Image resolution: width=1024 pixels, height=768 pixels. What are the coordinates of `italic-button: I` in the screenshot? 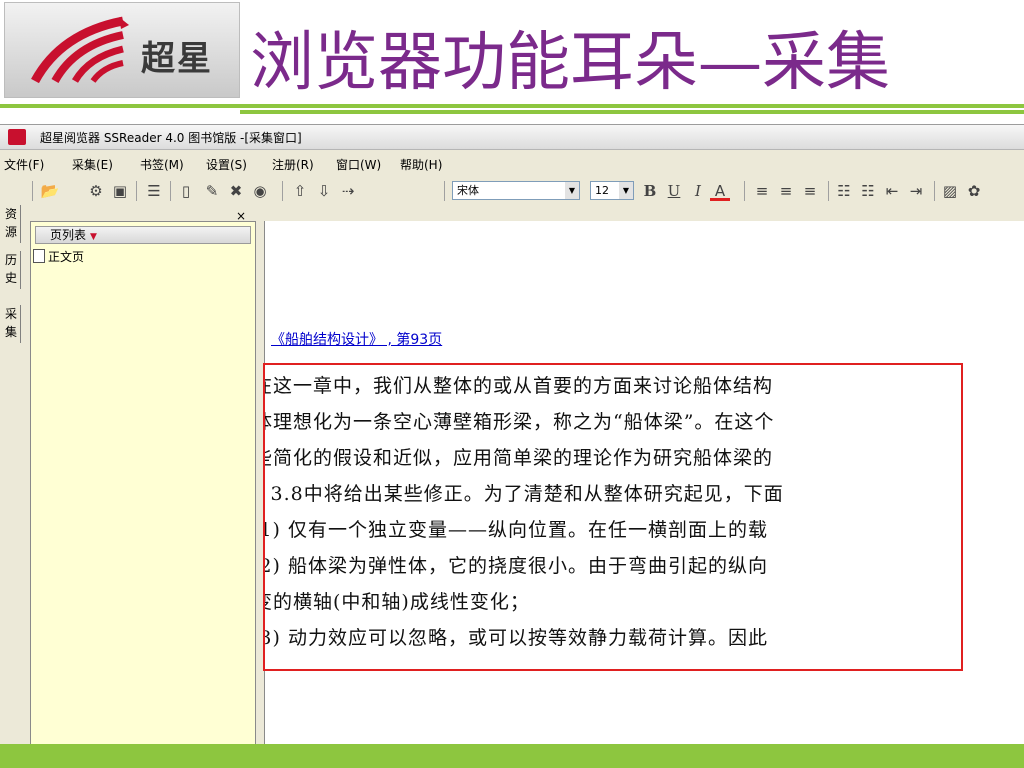 It's located at (698, 191).